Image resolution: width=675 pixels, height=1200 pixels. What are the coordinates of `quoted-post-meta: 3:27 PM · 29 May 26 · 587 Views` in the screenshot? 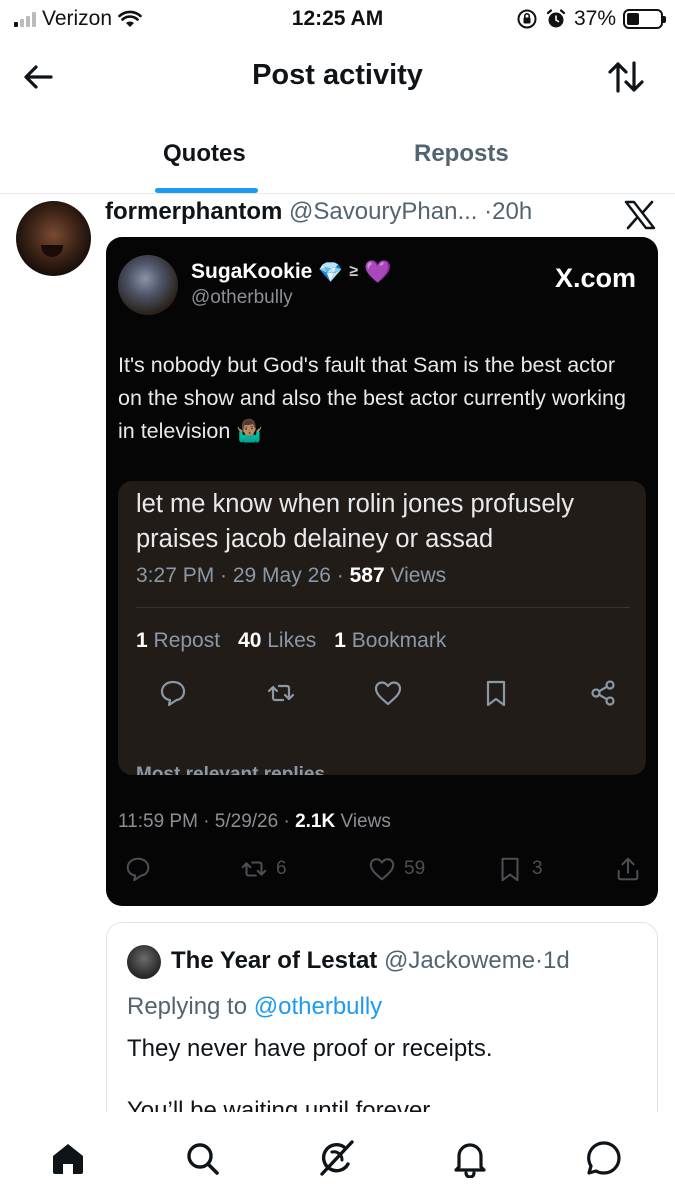 It's located at (291, 576).